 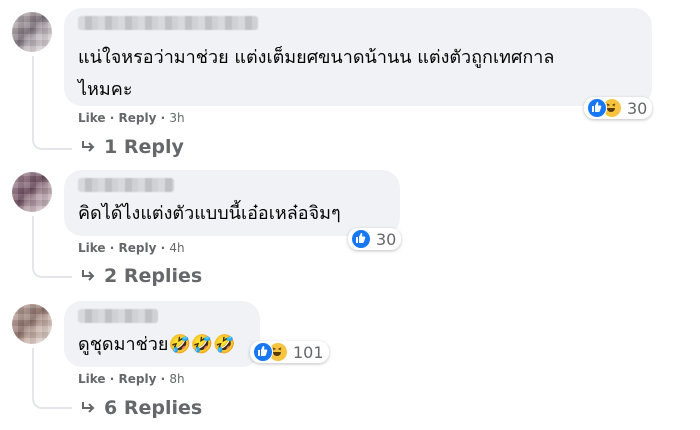 I want to click on timestamp: 8h, so click(x=176, y=379).